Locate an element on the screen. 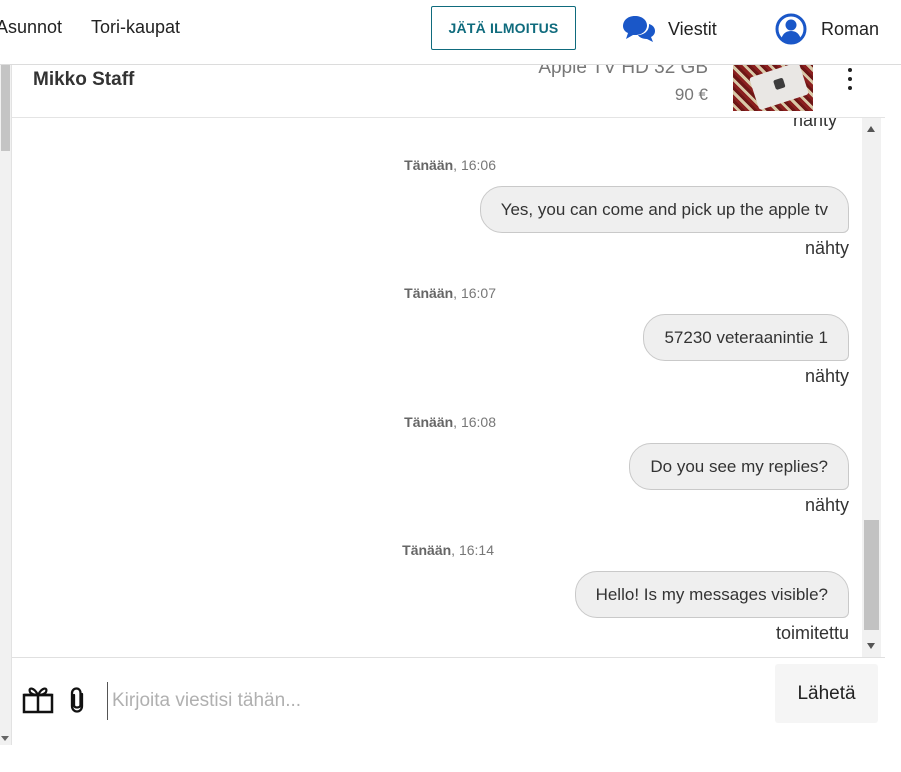 This screenshot has width=901, height=772. user-name: Roman is located at coordinates (850, 28).